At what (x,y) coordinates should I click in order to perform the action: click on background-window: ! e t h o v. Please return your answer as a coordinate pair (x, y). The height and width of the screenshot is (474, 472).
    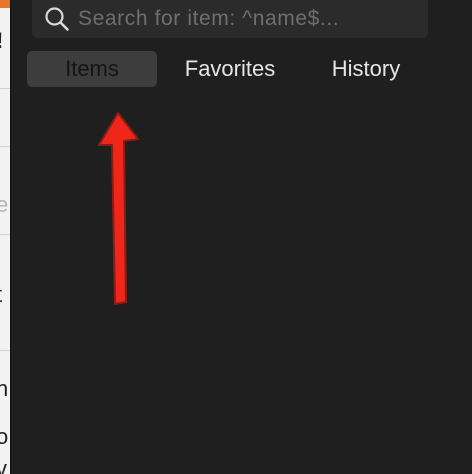
    Looking at the image, I should click on (5, 237).